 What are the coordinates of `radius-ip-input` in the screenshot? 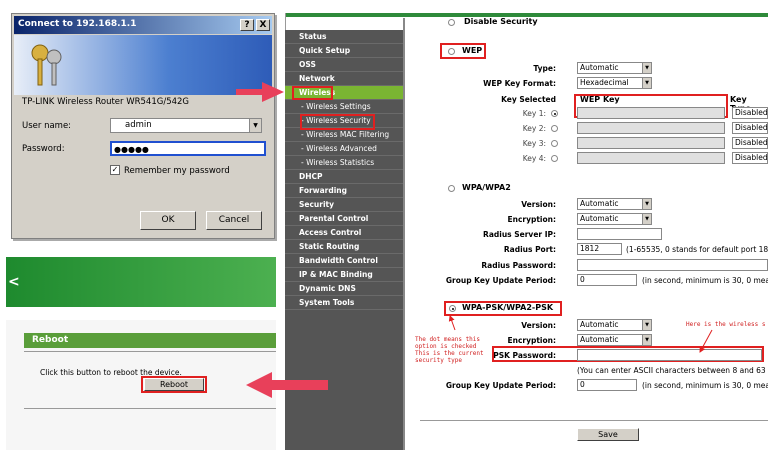 It's located at (619, 234).